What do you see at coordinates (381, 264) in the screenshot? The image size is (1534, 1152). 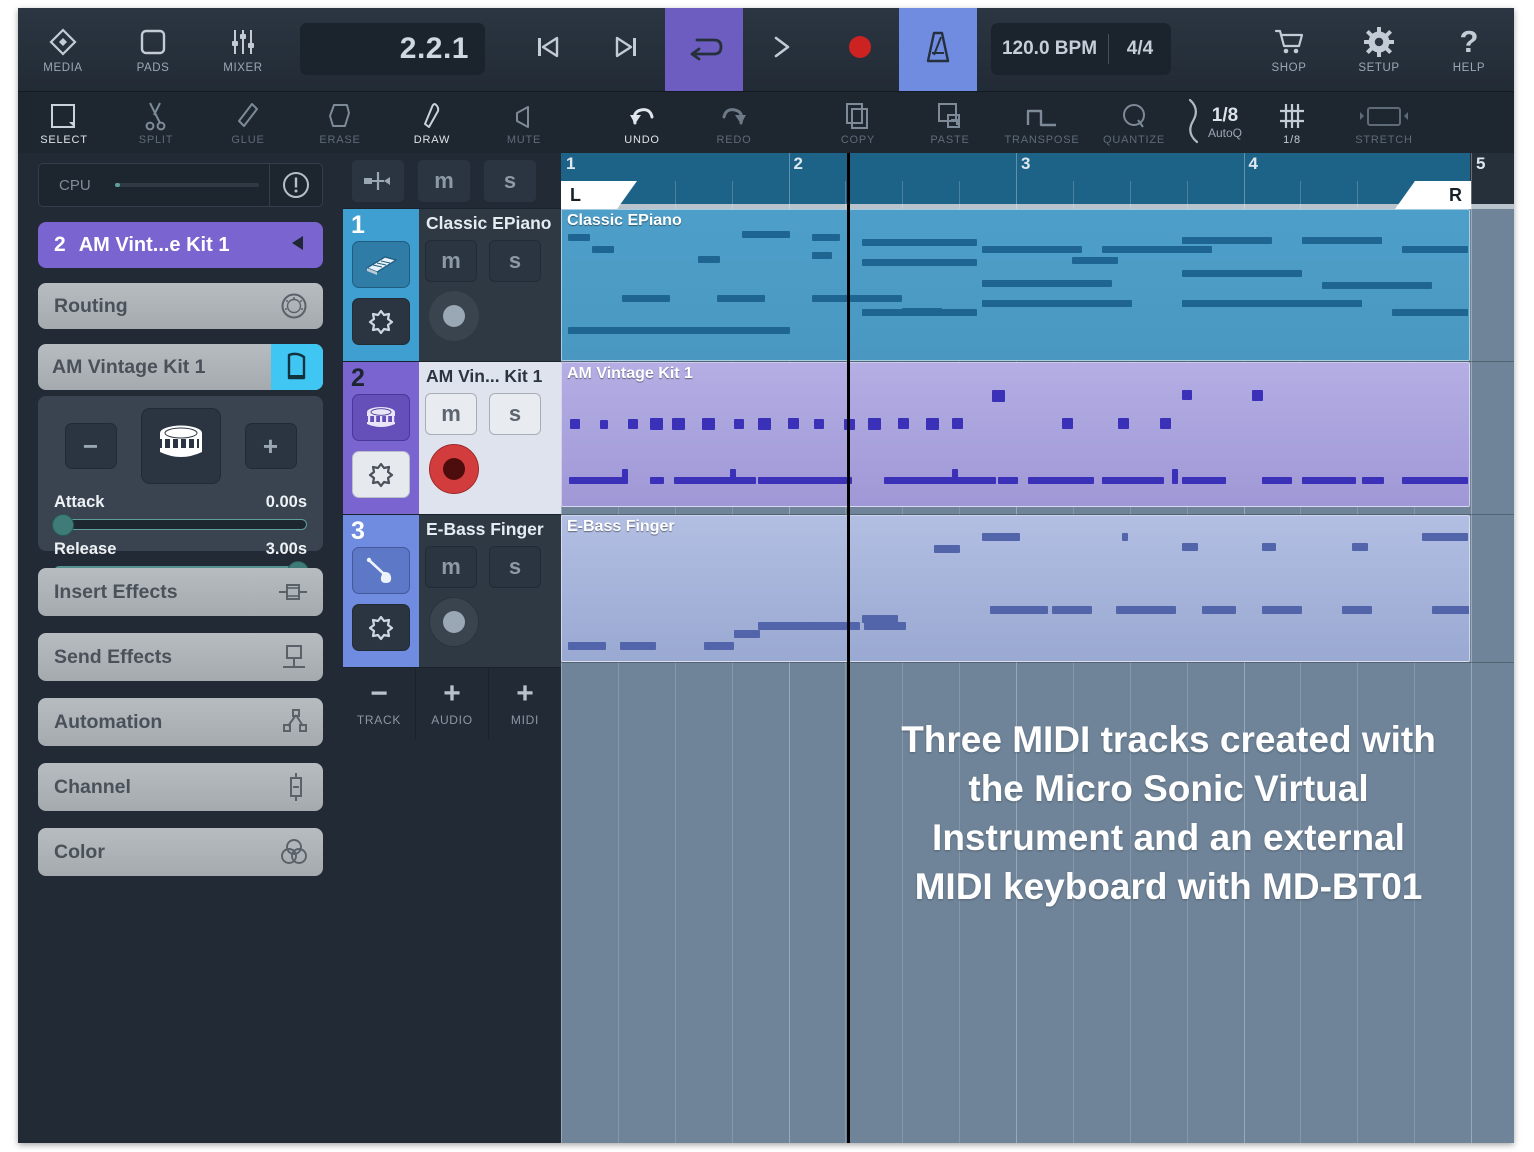 I see `keyboard-icon` at bounding box center [381, 264].